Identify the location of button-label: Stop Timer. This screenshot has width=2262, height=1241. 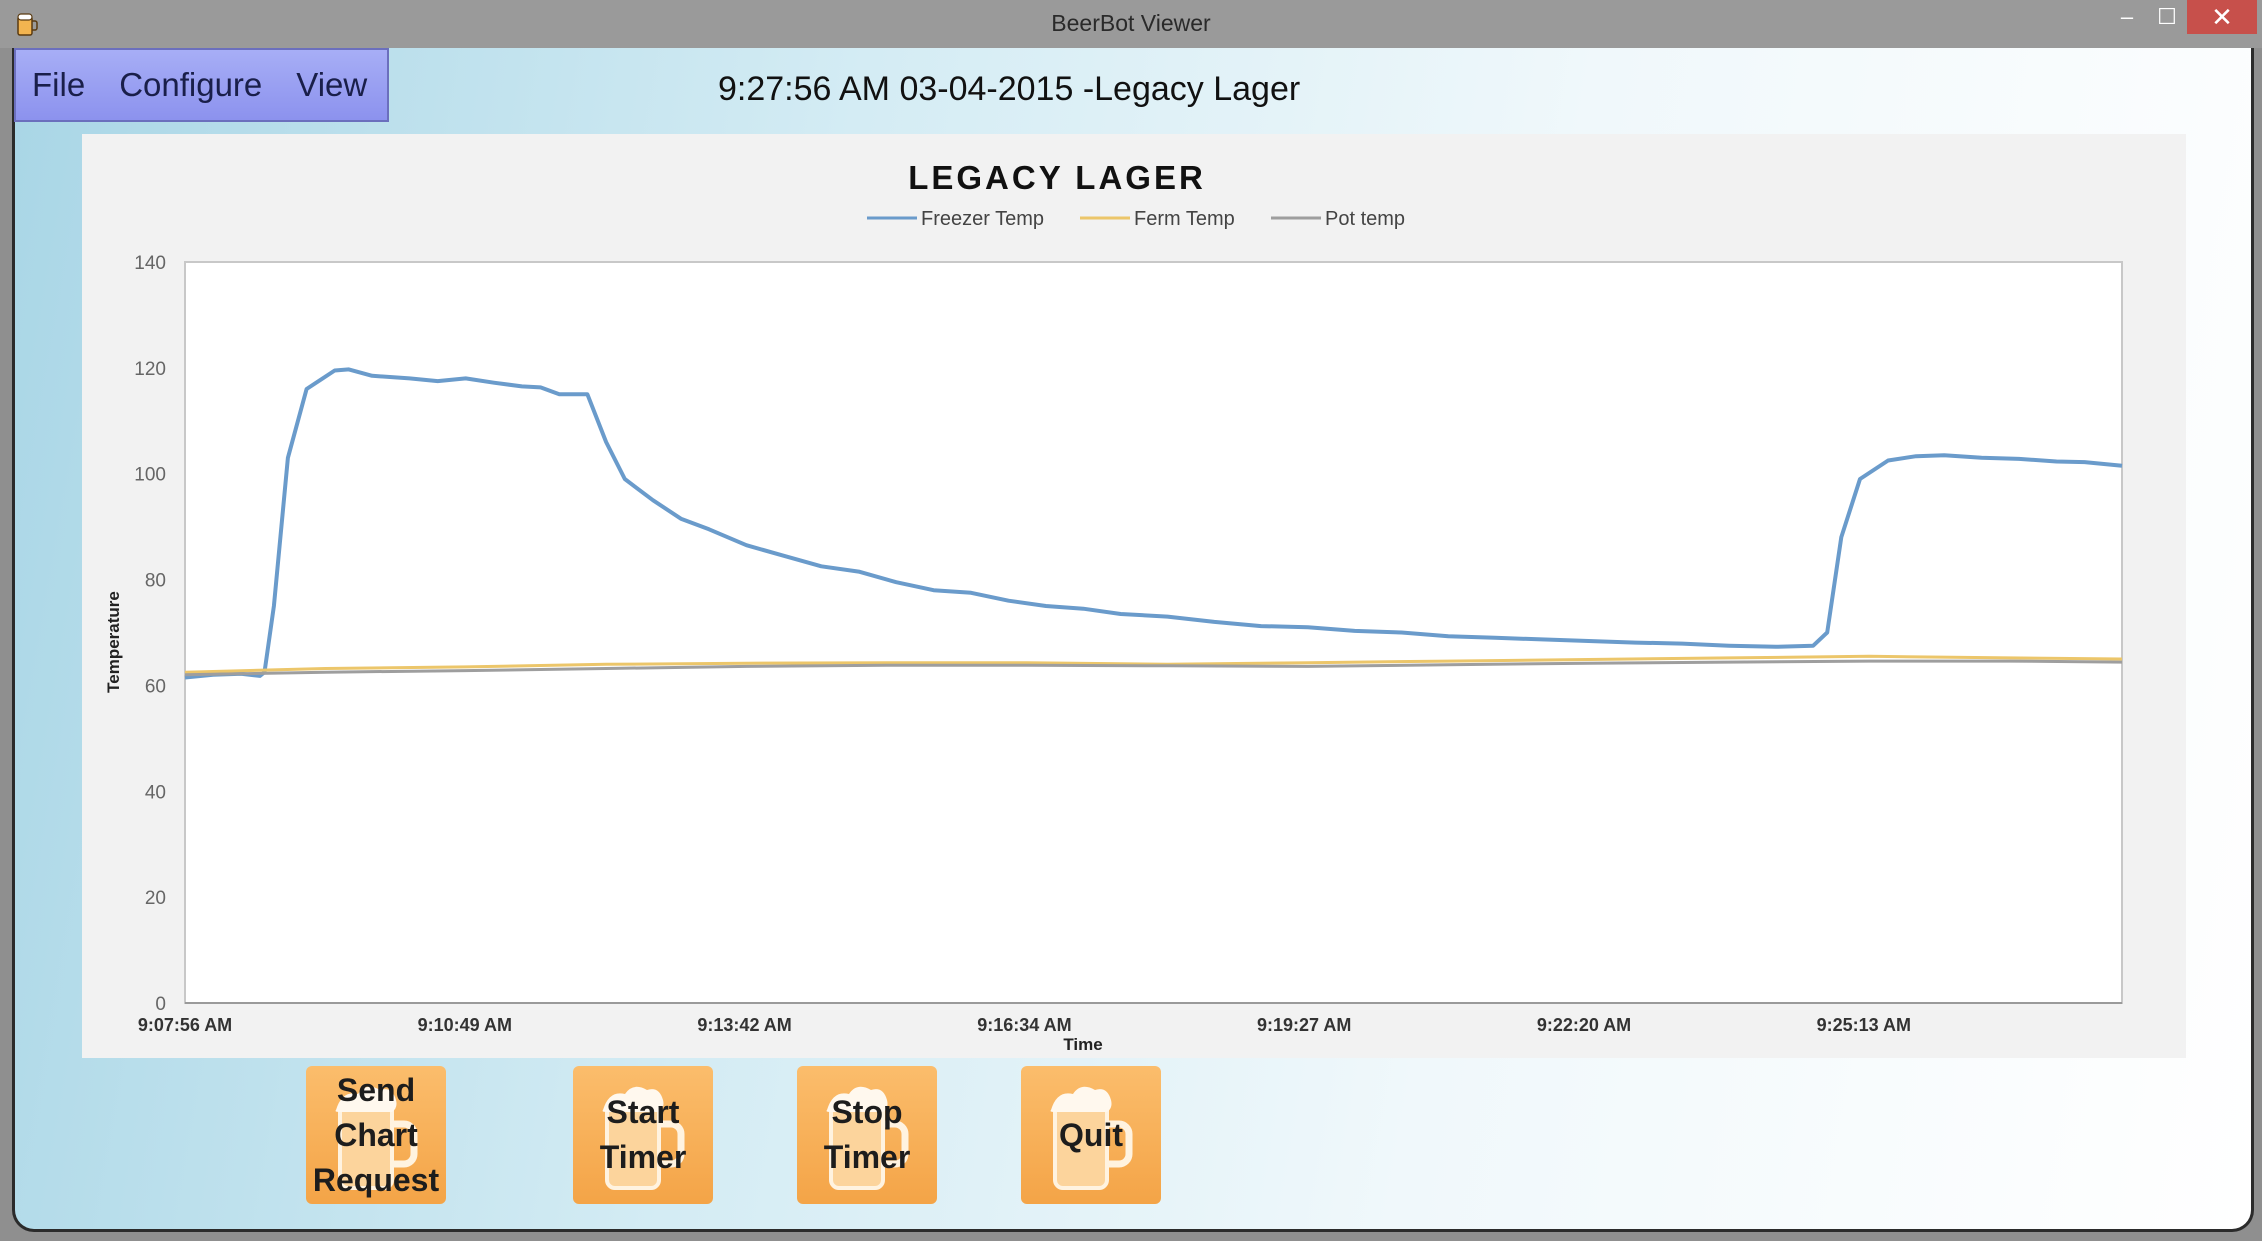
(867, 1134).